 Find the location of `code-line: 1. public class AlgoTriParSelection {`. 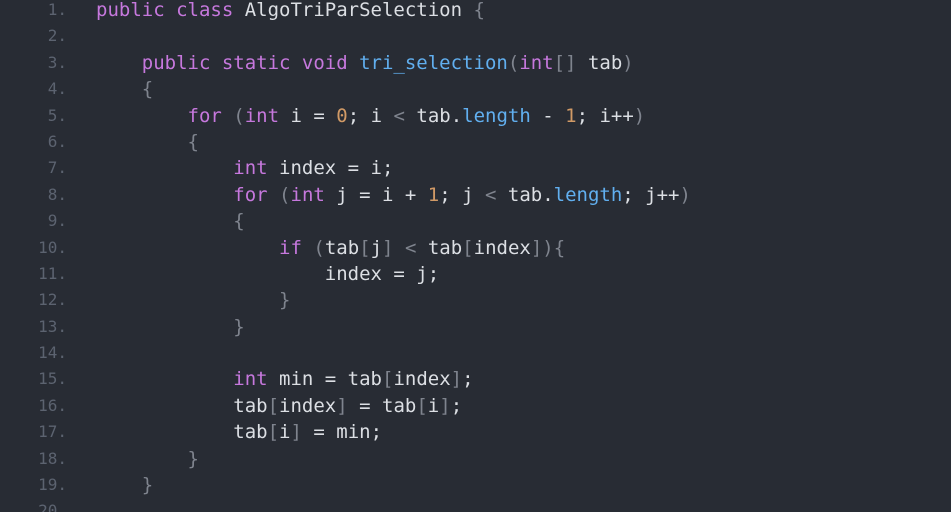

code-line: 1. public class AlgoTriParSelection { is located at coordinates (345, 11).